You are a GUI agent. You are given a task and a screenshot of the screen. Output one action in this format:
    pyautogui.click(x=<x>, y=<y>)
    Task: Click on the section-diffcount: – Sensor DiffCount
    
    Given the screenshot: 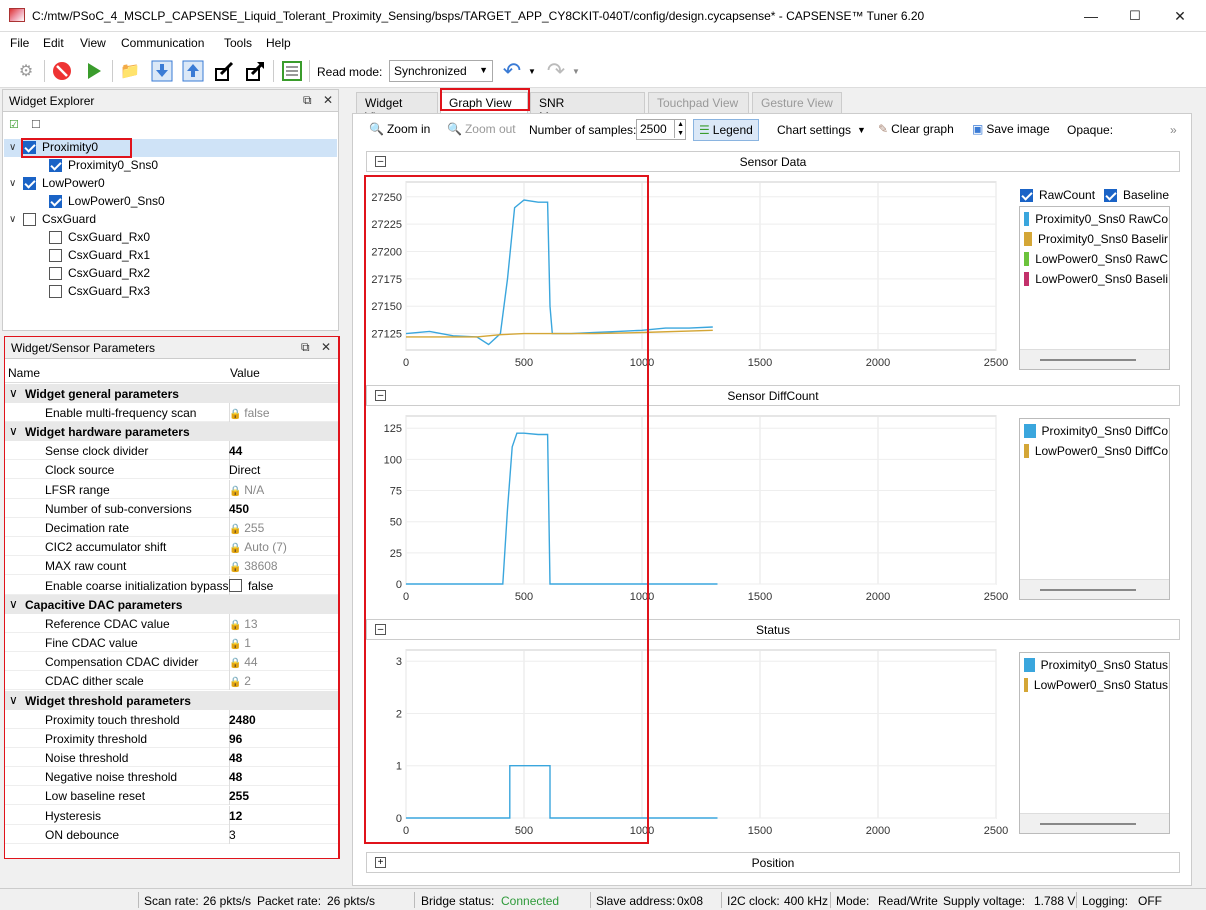 What is the action you would take?
    pyautogui.click(x=773, y=395)
    